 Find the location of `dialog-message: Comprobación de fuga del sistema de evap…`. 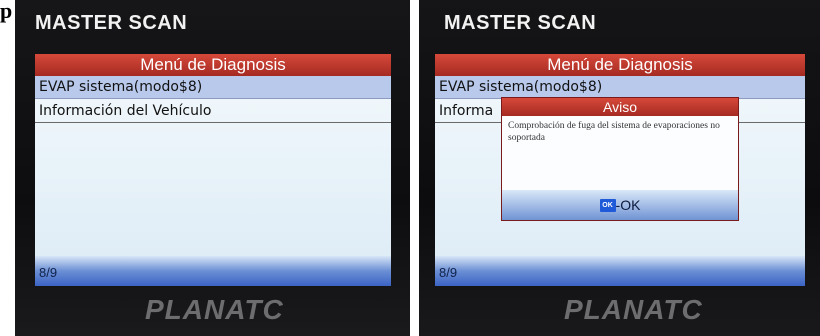

dialog-message: Comprobación de fuga del sistema de evap… is located at coordinates (614, 132).